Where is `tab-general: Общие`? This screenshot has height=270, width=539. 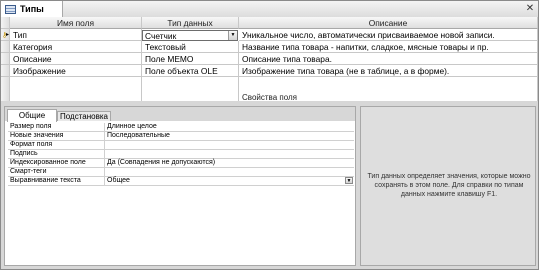 tab-general: Общие is located at coordinates (32, 115).